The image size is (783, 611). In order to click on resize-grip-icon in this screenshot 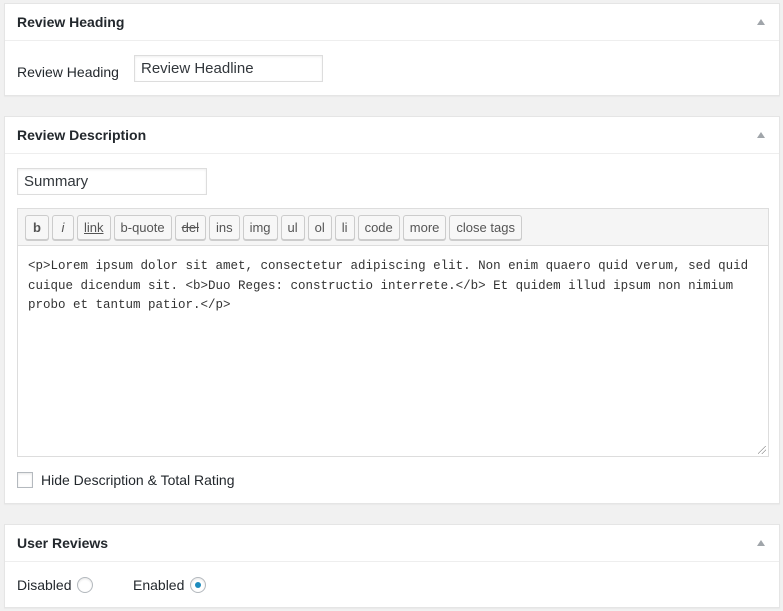, I will do `click(762, 450)`.